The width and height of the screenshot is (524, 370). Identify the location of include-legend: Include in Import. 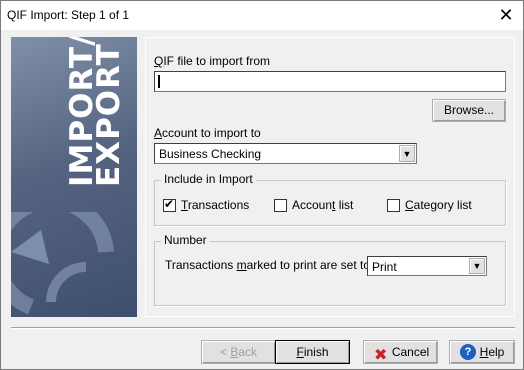
(208, 179).